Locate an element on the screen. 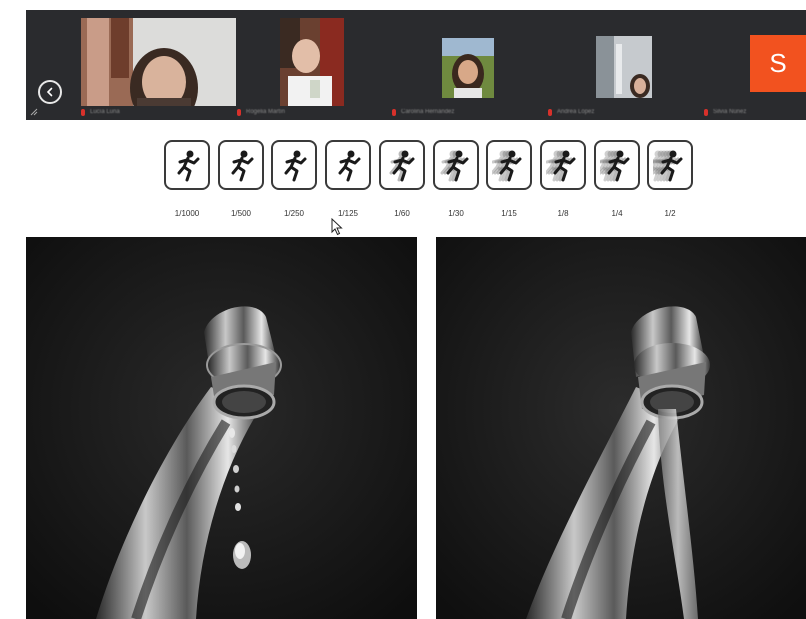 Image resolution: width=806 pixels, height=619 pixels. participant-avatar: S is located at coordinates (778, 63).